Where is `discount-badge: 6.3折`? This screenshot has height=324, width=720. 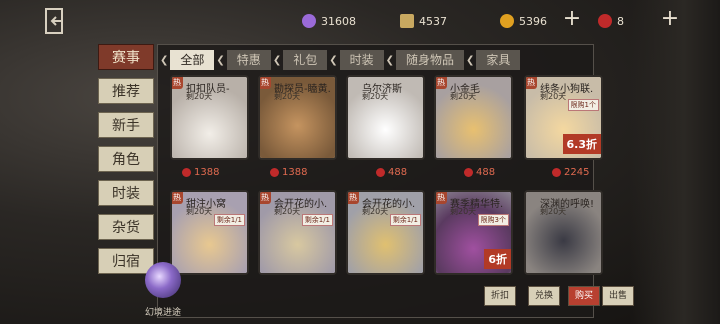
discount-badge: 6.3折 is located at coordinates (581, 144).